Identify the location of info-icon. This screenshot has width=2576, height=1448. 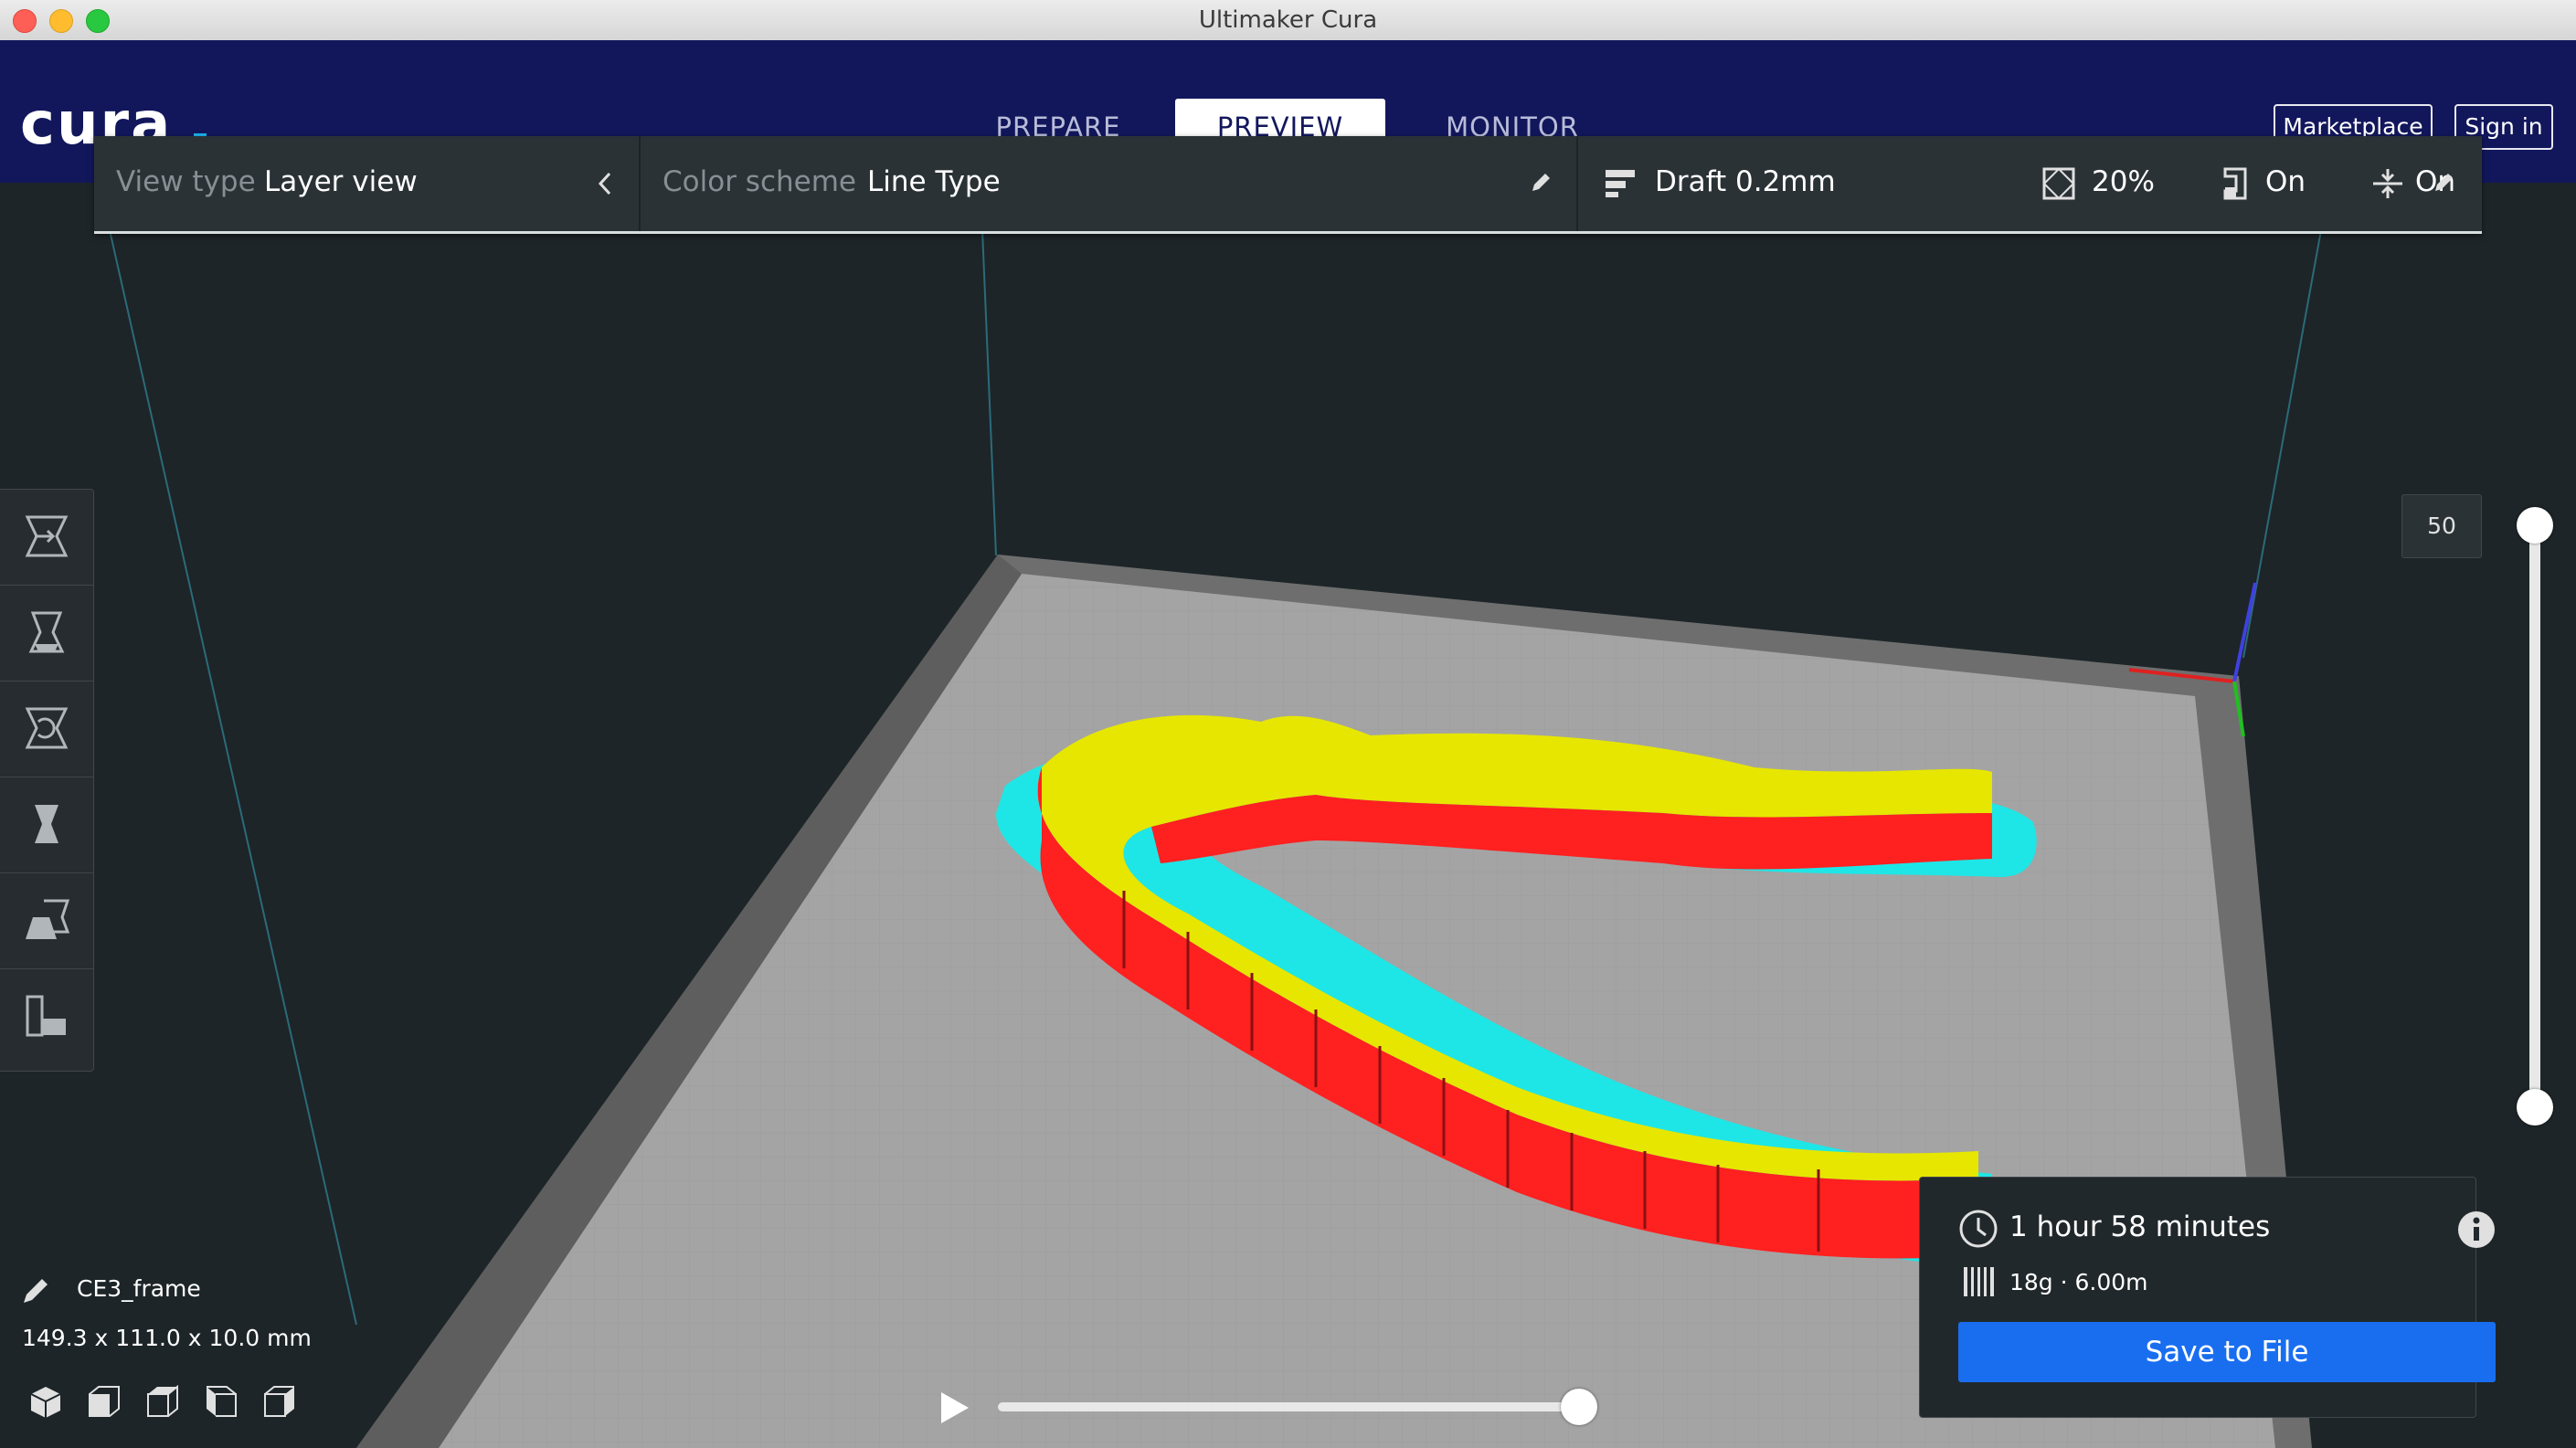
(2476, 1229).